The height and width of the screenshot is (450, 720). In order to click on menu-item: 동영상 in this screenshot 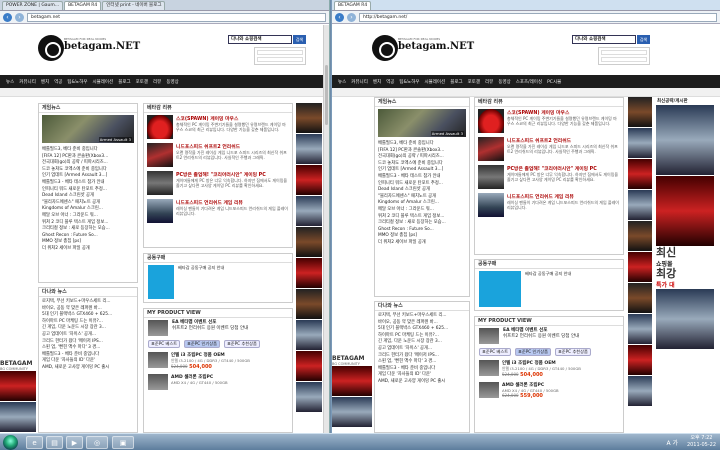, I will do `click(172, 82)`.